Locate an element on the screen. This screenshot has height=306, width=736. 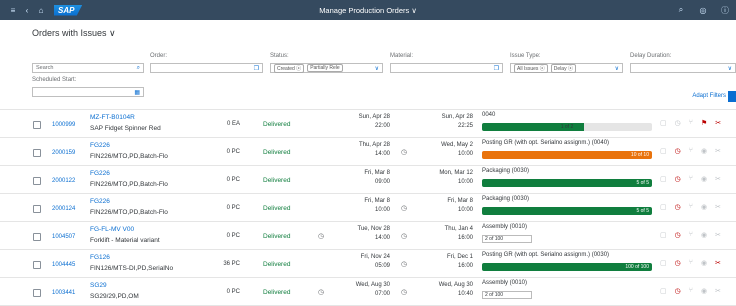
issue-type-select: All Issues ⓧ Delay ⓧ ∨ is located at coordinates (566, 68).